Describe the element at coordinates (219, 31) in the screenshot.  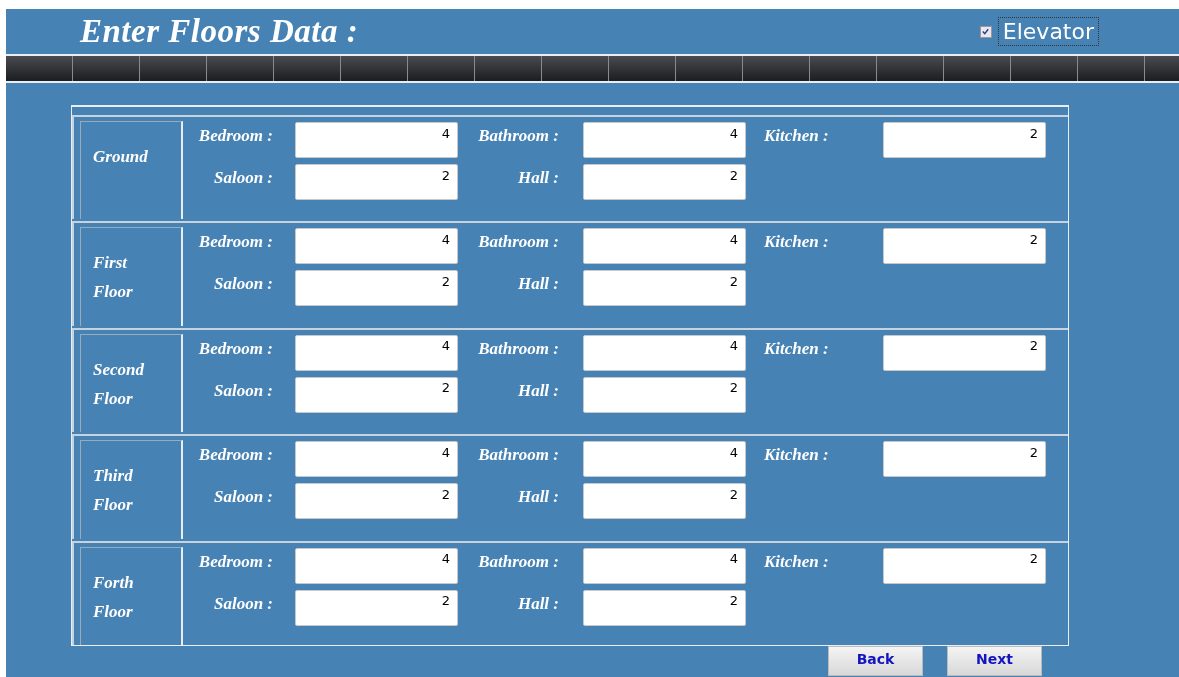
I see `page-title: Enter Floors Data :` at that location.